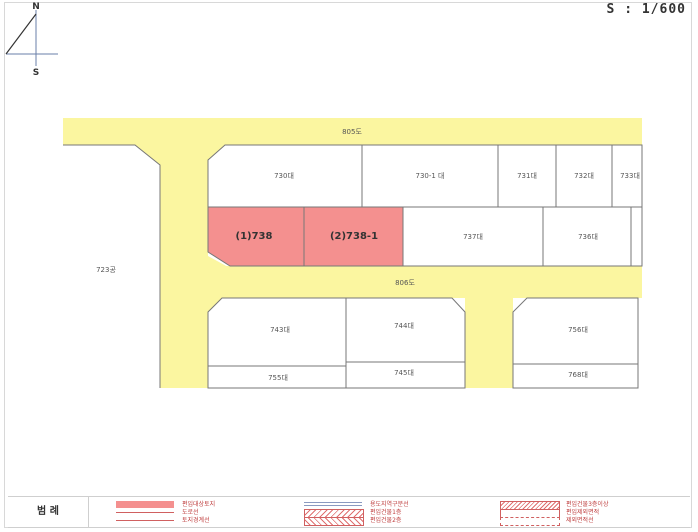  I want to click on parcel-label-731: 731대, so click(527, 176).